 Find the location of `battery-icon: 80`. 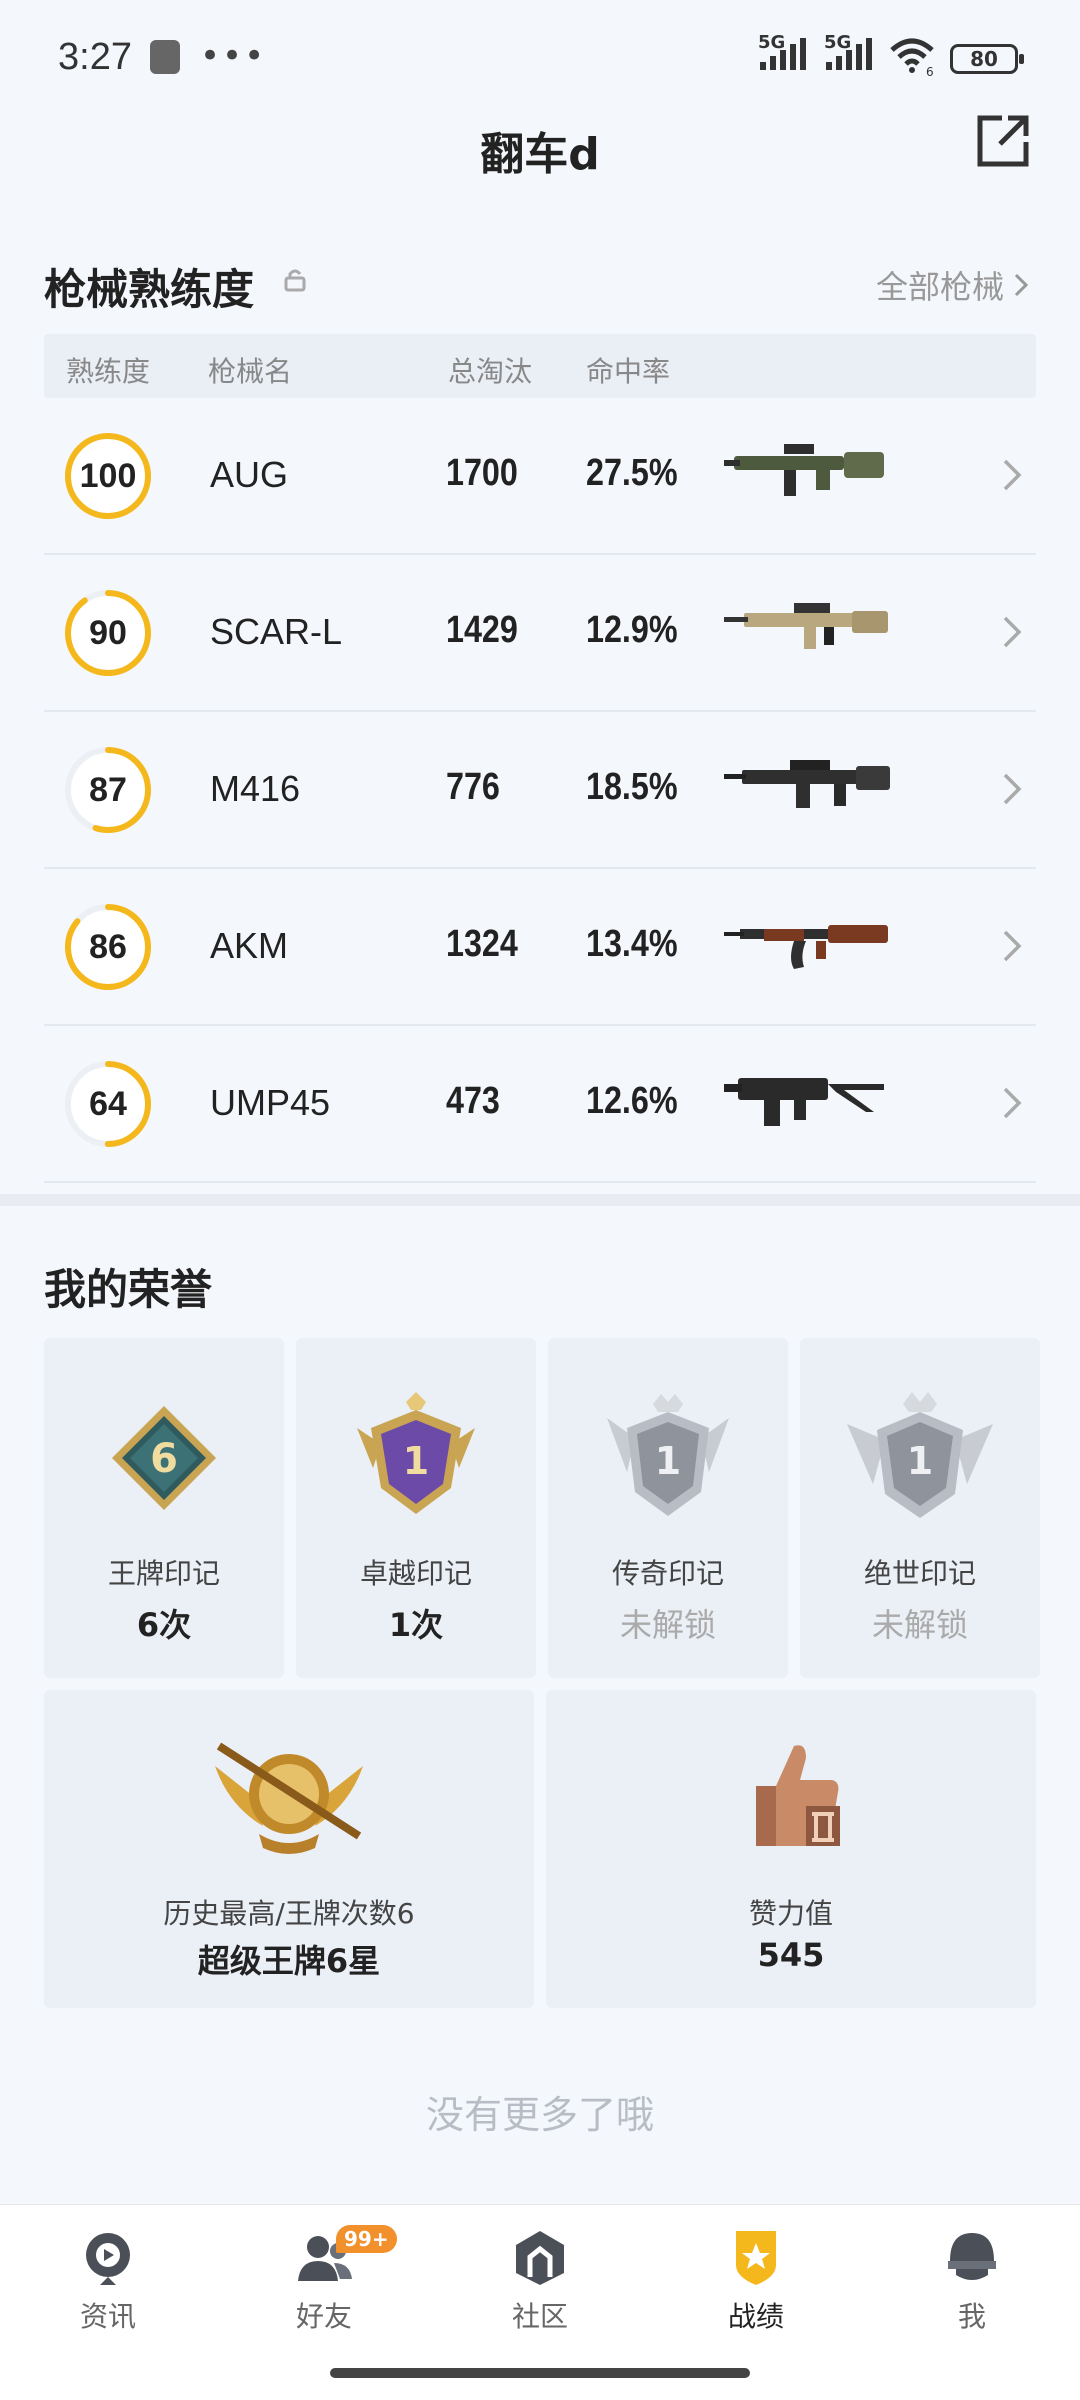

battery-icon: 80 is located at coordinates (987, 59).